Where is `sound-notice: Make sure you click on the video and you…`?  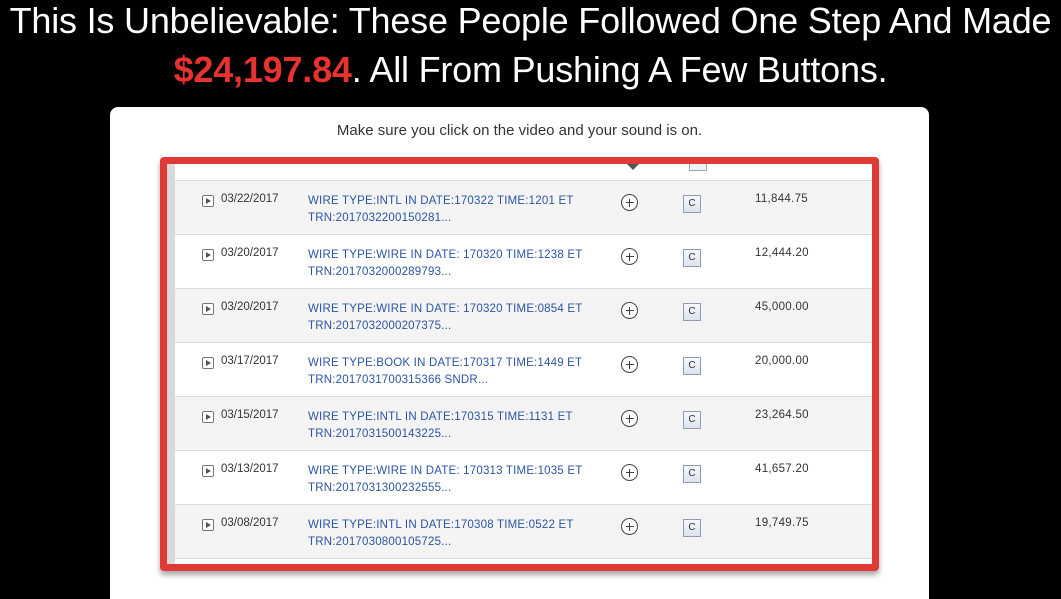
sound-notice: Make sure you click on the video and you… is located at coordinates (519, 130).